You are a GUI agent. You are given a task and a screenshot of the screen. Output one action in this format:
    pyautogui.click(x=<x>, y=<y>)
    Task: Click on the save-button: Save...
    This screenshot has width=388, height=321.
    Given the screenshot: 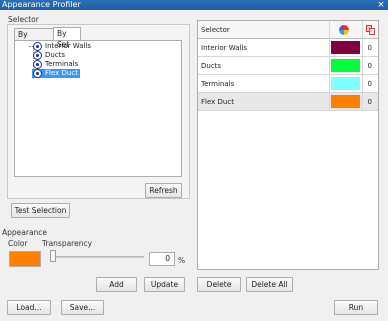 What is the action you would take?
    pyautogui.click(x=82, y=307)
    